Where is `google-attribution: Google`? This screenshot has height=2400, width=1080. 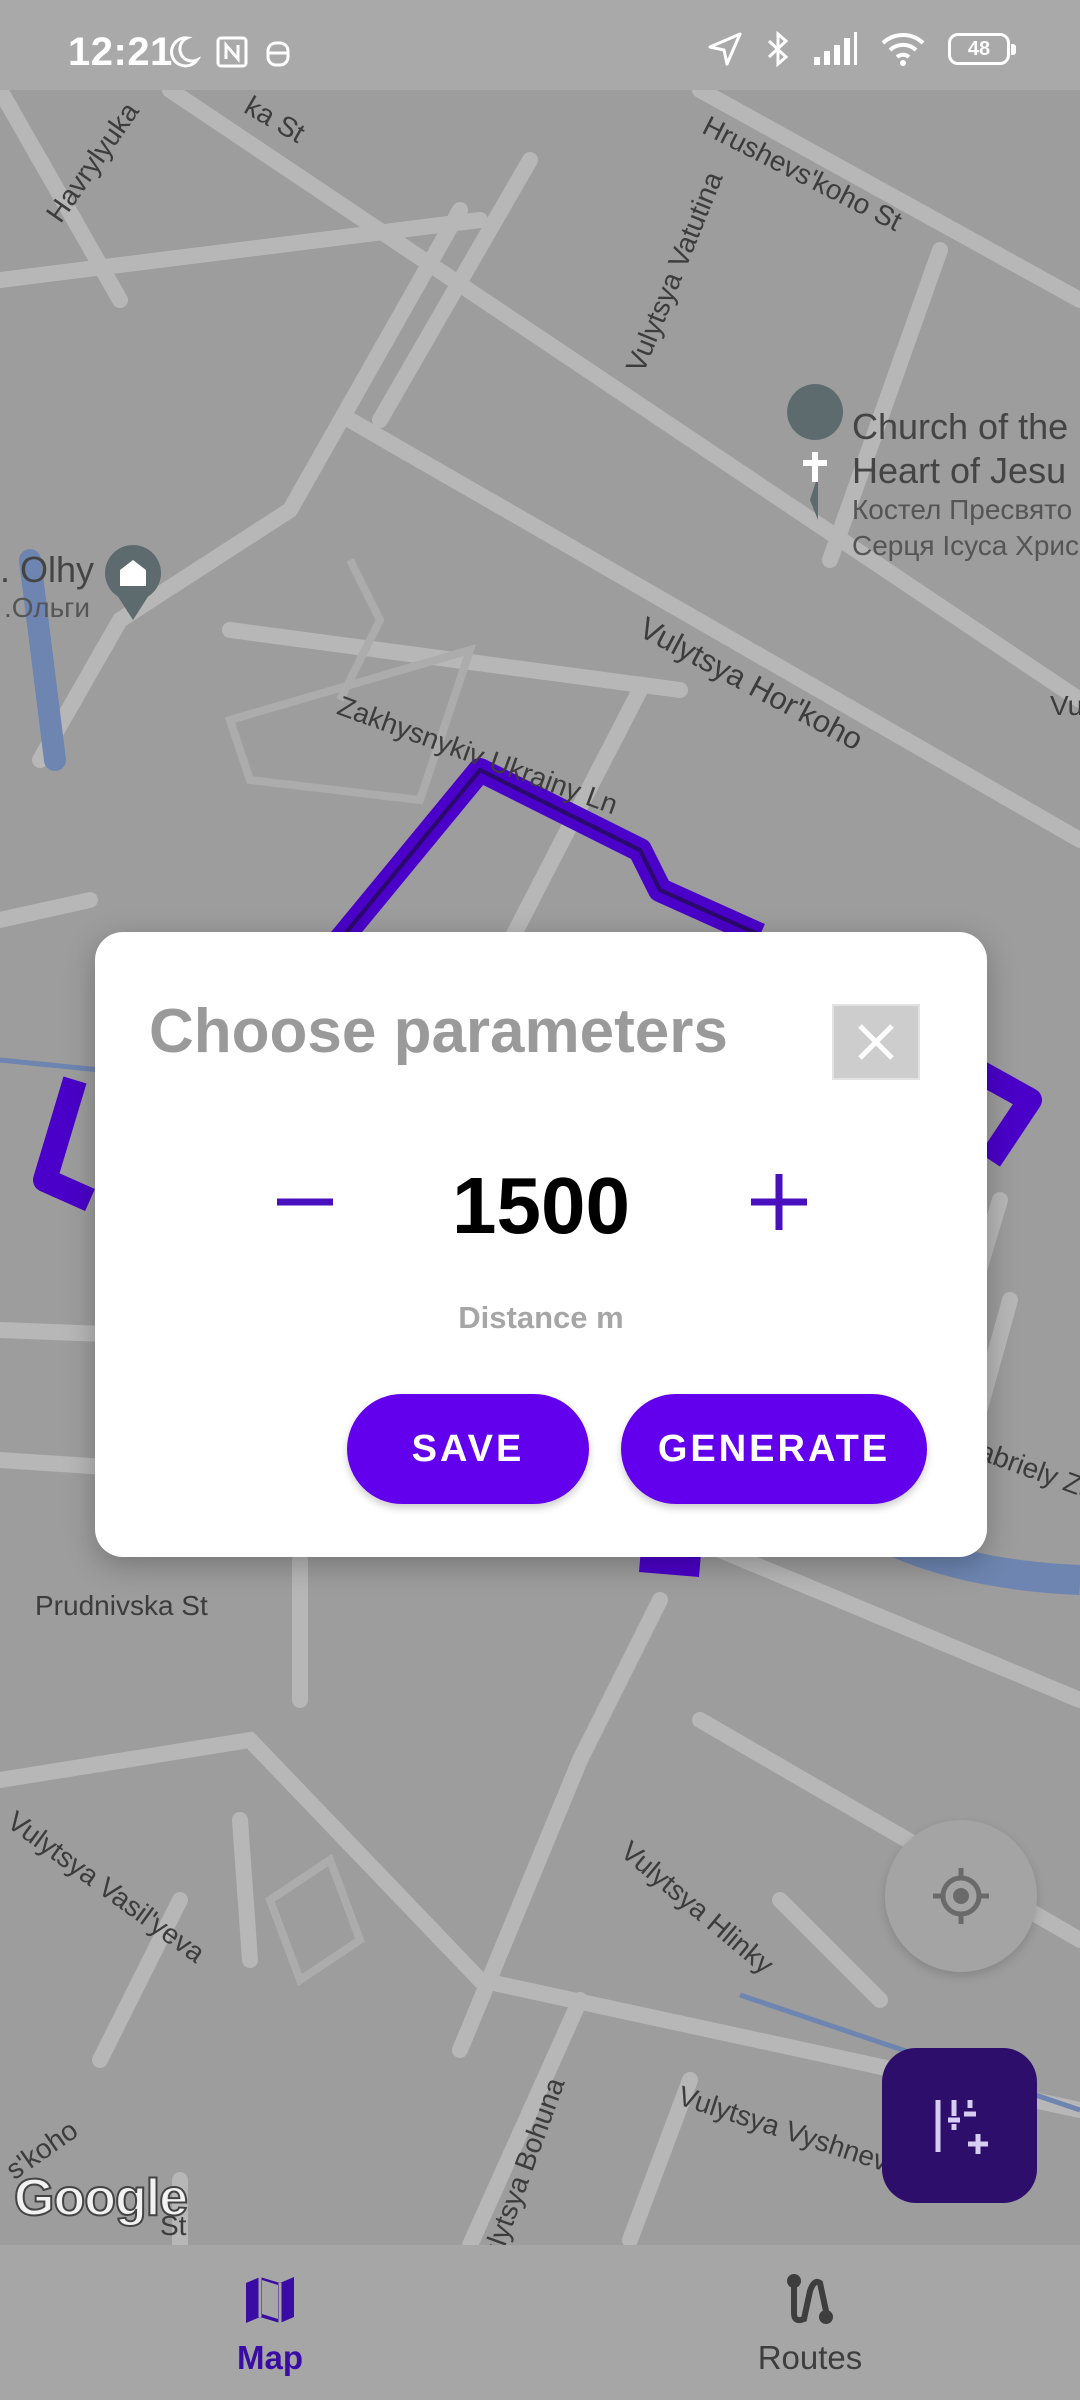
google-attribution: Google is located at coordinates (101, 2198).